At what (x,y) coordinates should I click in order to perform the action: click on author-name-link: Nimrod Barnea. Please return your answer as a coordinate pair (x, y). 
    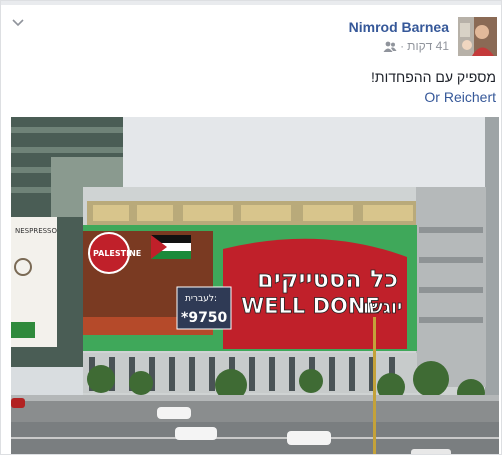
    Looking at the image, I should click on (399, 27).